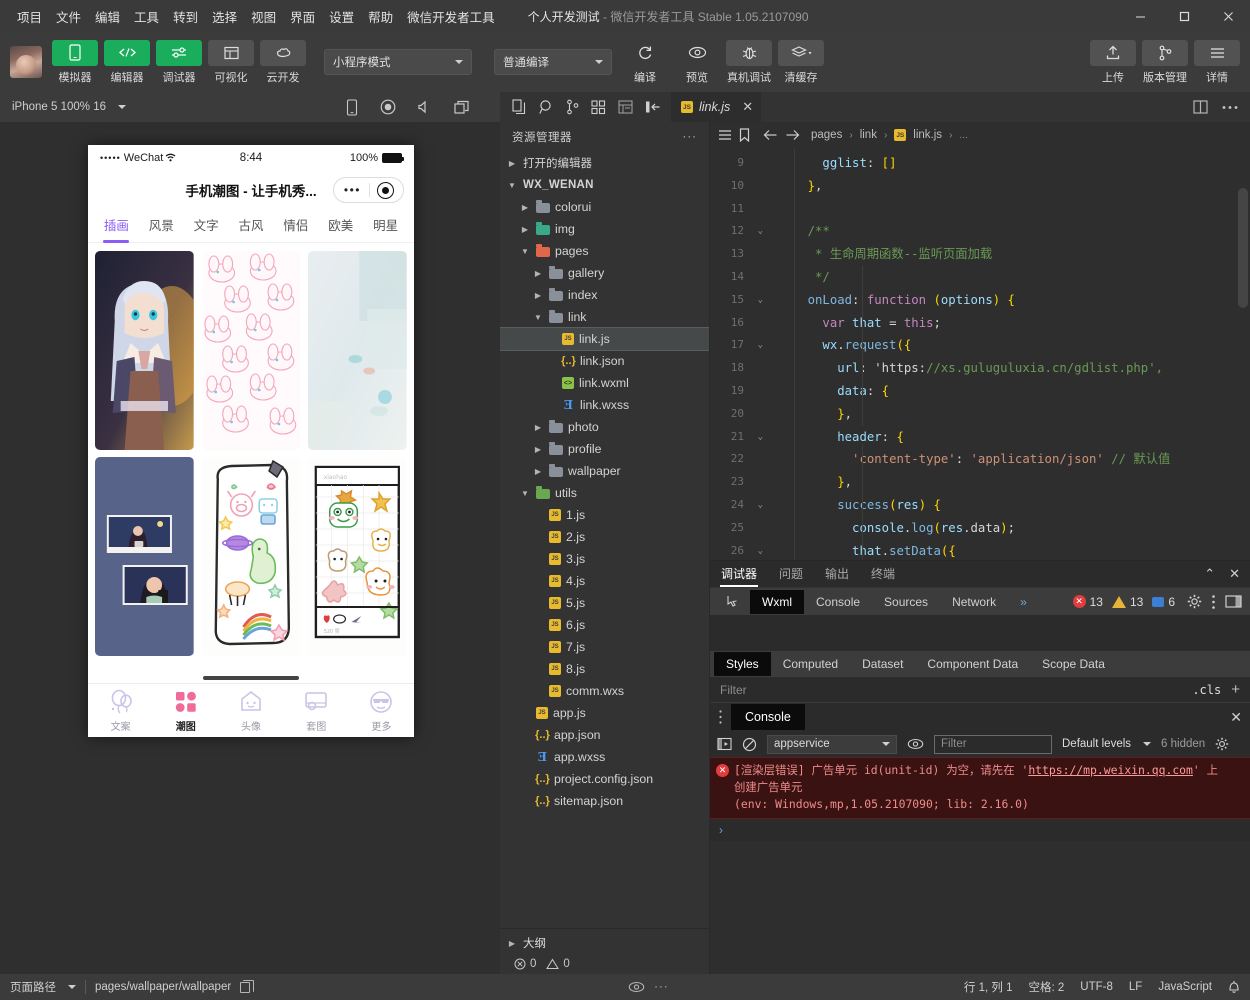 The width and height of the screenshot is (1250, 1000). Describe the element at coordinates (519, 107) in the screenshot. I see `files-icon` at that location.